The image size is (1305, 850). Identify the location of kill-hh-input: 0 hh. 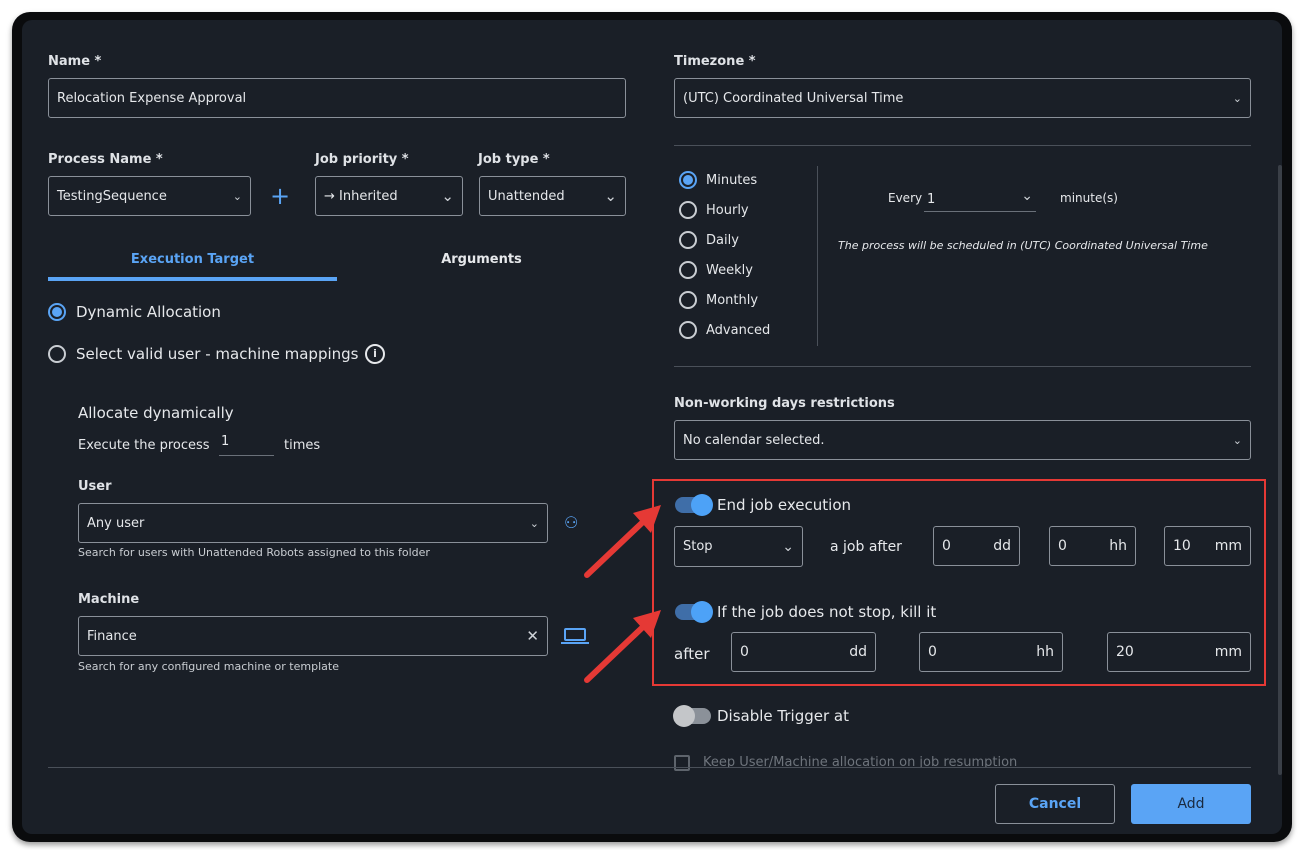
(991, 652).